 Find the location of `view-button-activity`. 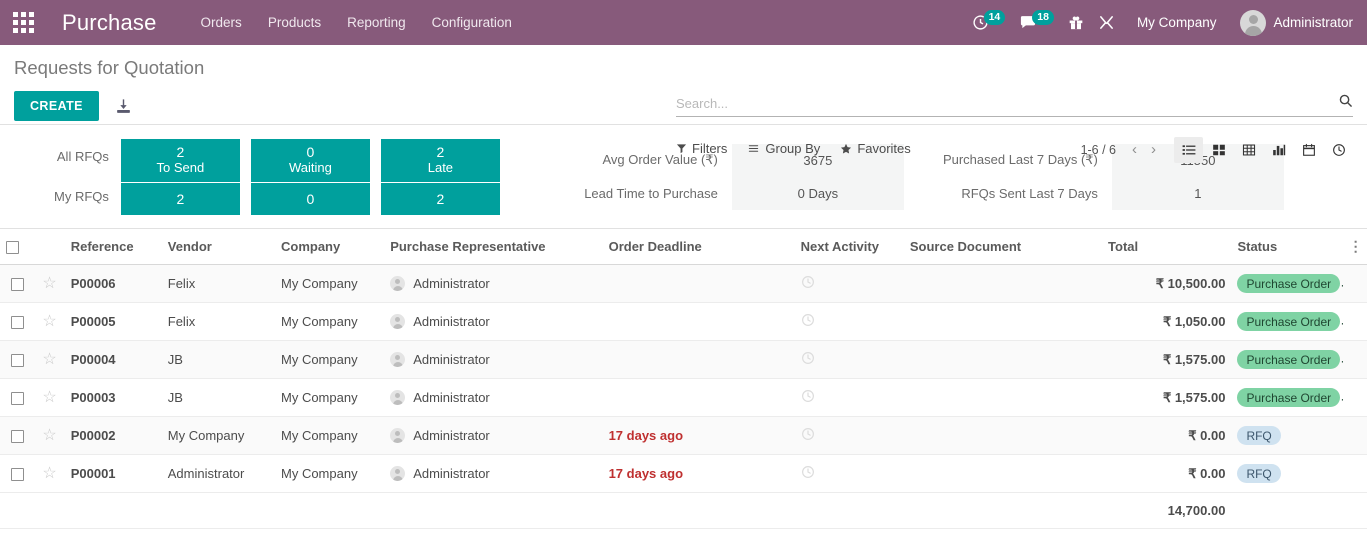

view-button-activity is located at coordinates (1338, 150).